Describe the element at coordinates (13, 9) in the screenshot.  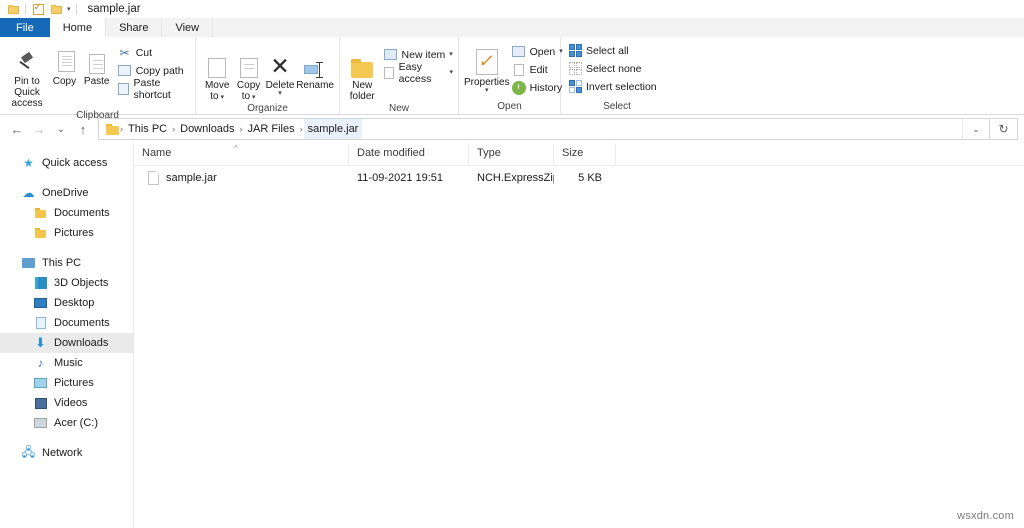
I see `qat-folder-icon` at that location.